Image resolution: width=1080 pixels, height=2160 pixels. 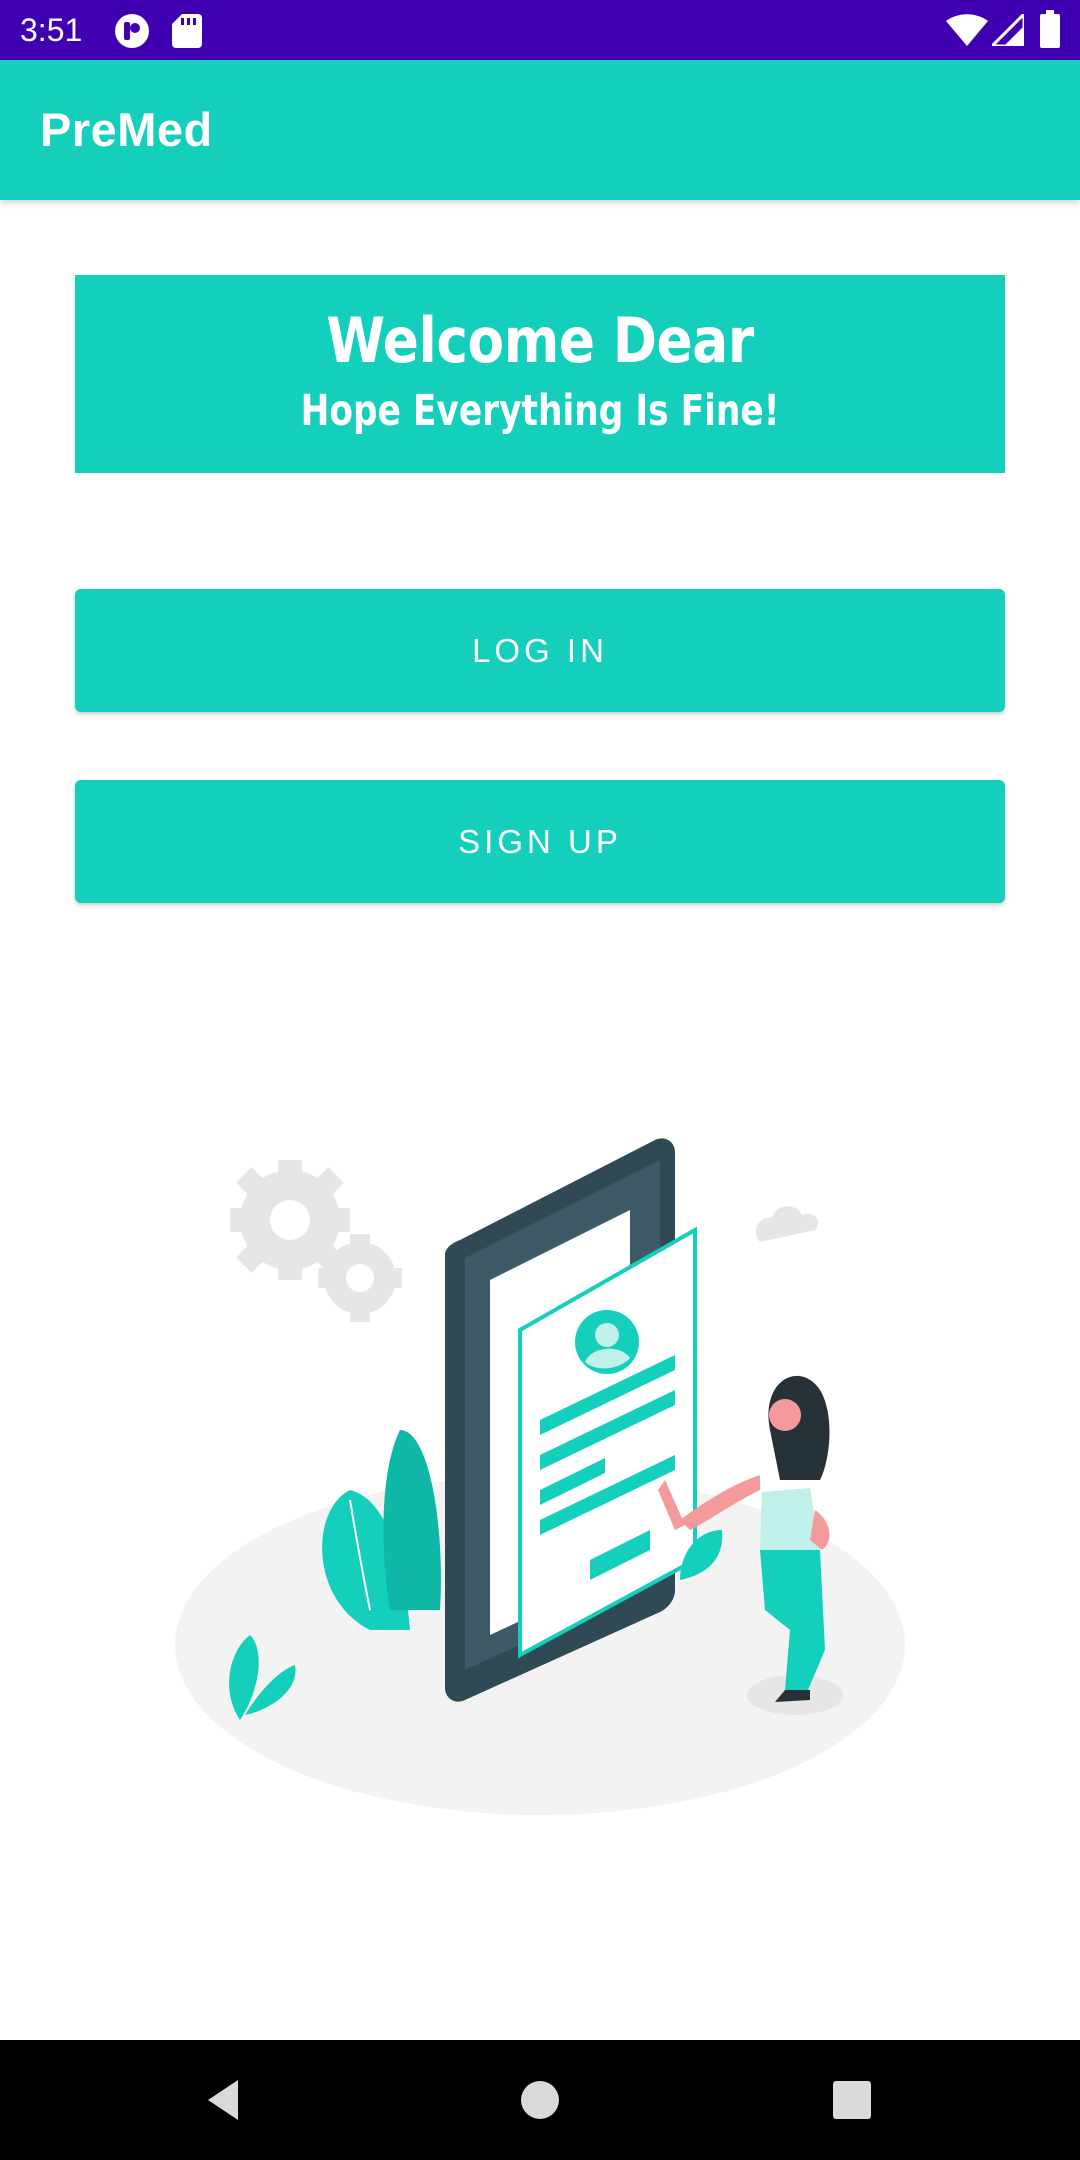 I want to click on navigation-bar, so click(x=540, y=2100).